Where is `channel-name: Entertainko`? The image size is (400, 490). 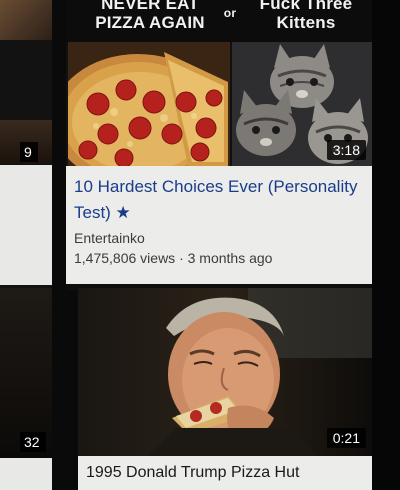
channel-name: Entertainko is located at coordinates (221, 238).